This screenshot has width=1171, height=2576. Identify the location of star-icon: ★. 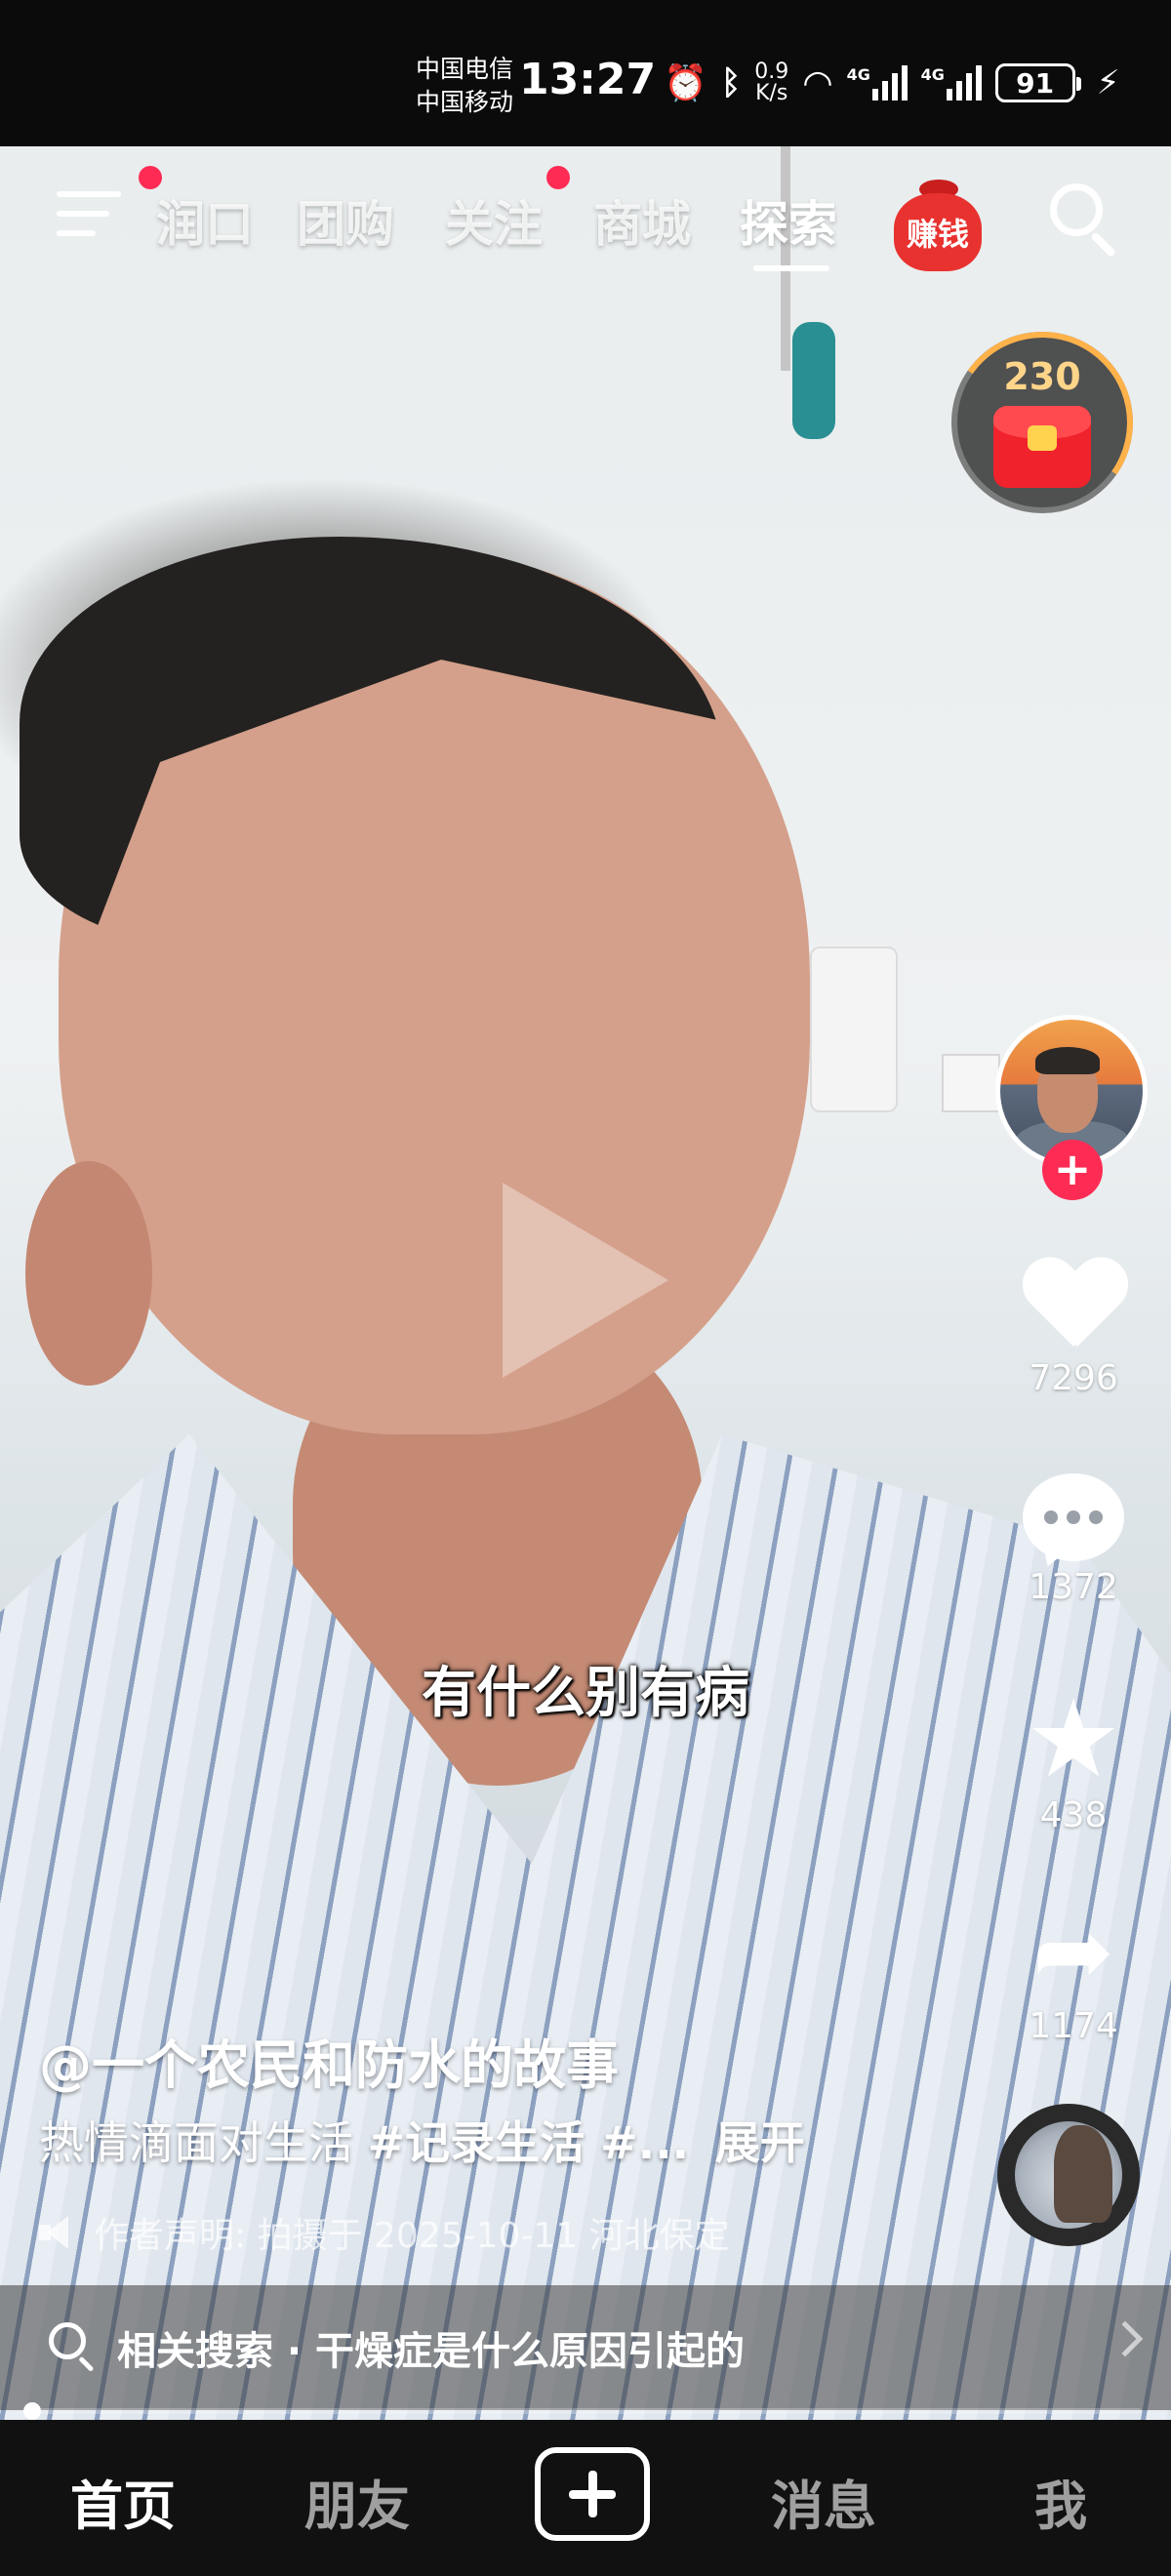
(1073, 1738).